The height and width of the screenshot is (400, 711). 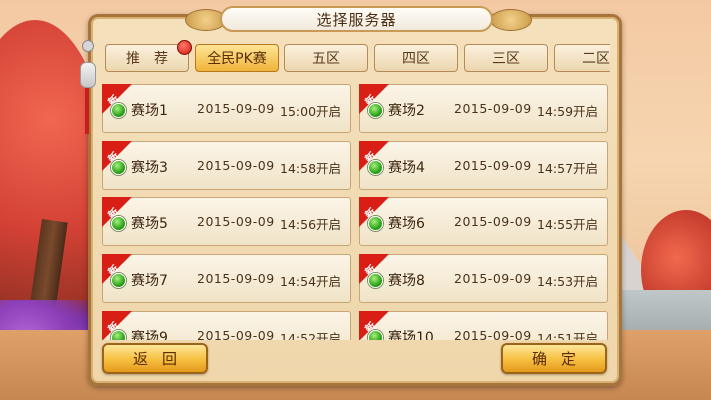 I want to click on tab-label: 三区, so click(x=506, y=59).